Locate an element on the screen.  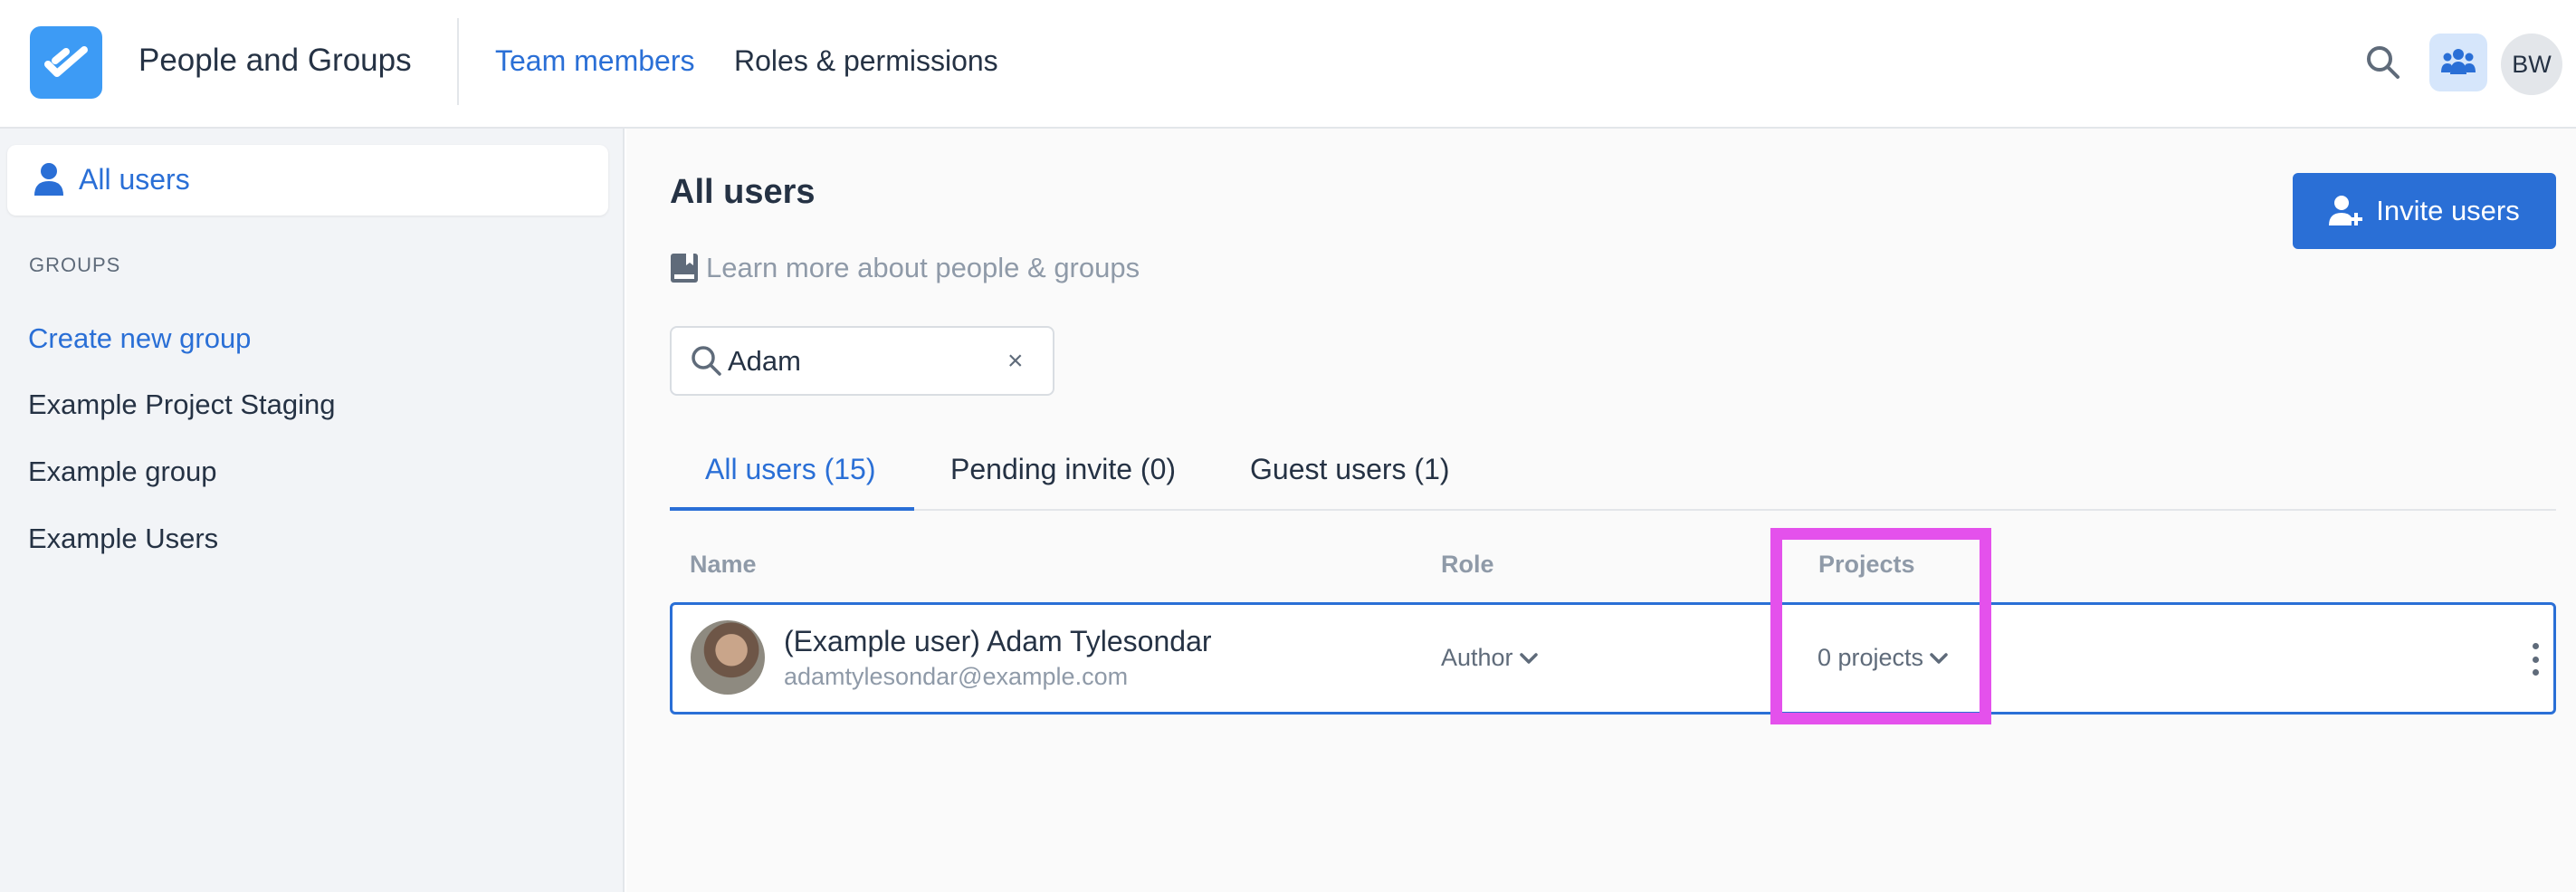
column-header-name: Name is located at coordinates (723, 565).